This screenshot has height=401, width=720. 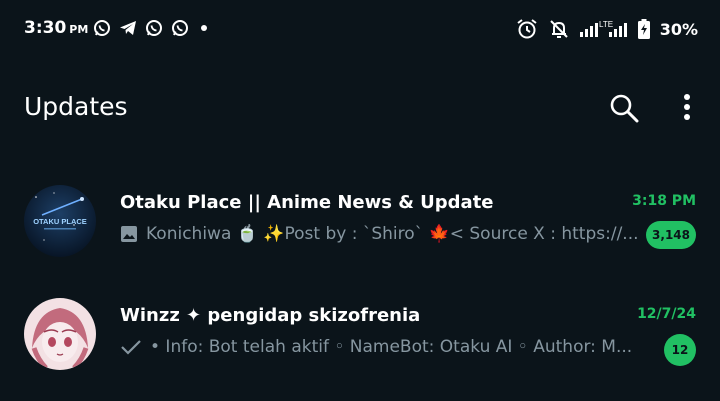 I want to click on status-ampm: PM, so click(x=79, y=29).